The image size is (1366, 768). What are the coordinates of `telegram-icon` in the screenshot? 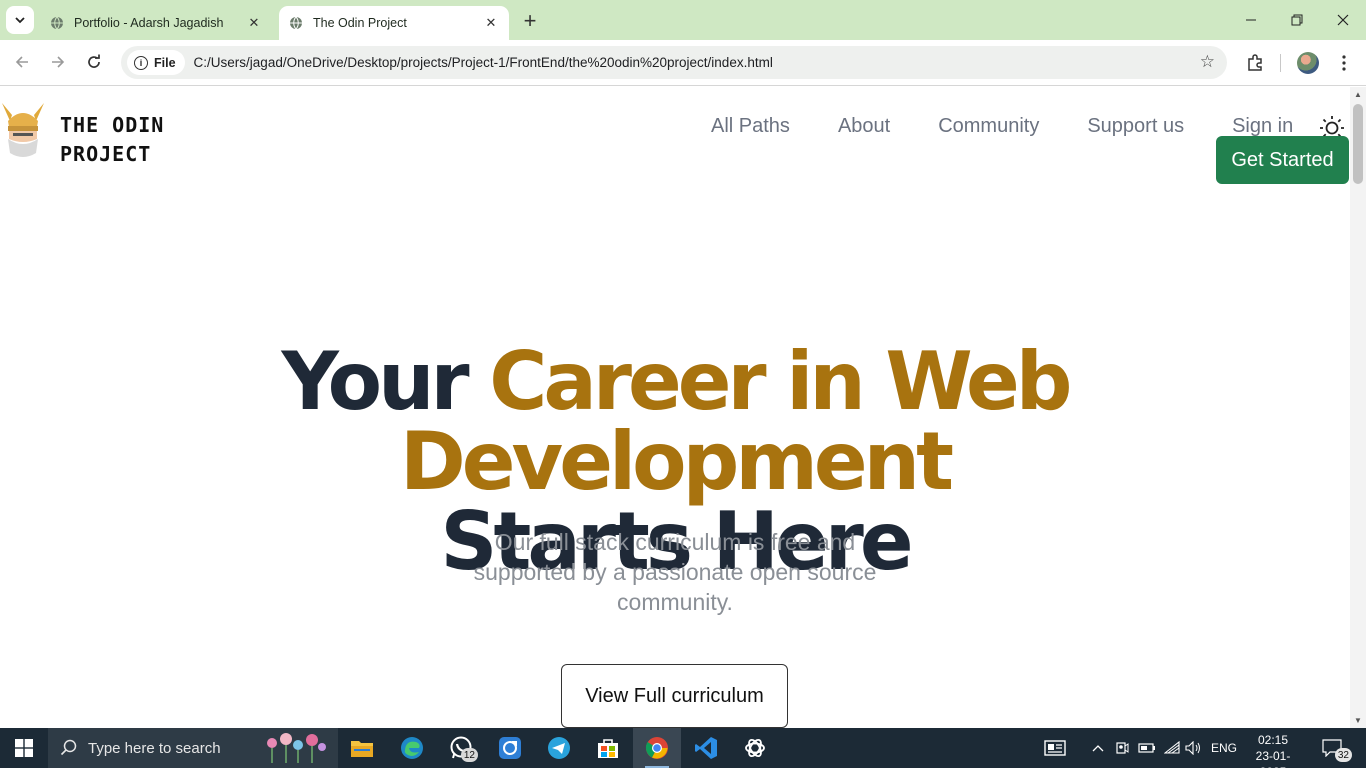 It's located at (559, 748).